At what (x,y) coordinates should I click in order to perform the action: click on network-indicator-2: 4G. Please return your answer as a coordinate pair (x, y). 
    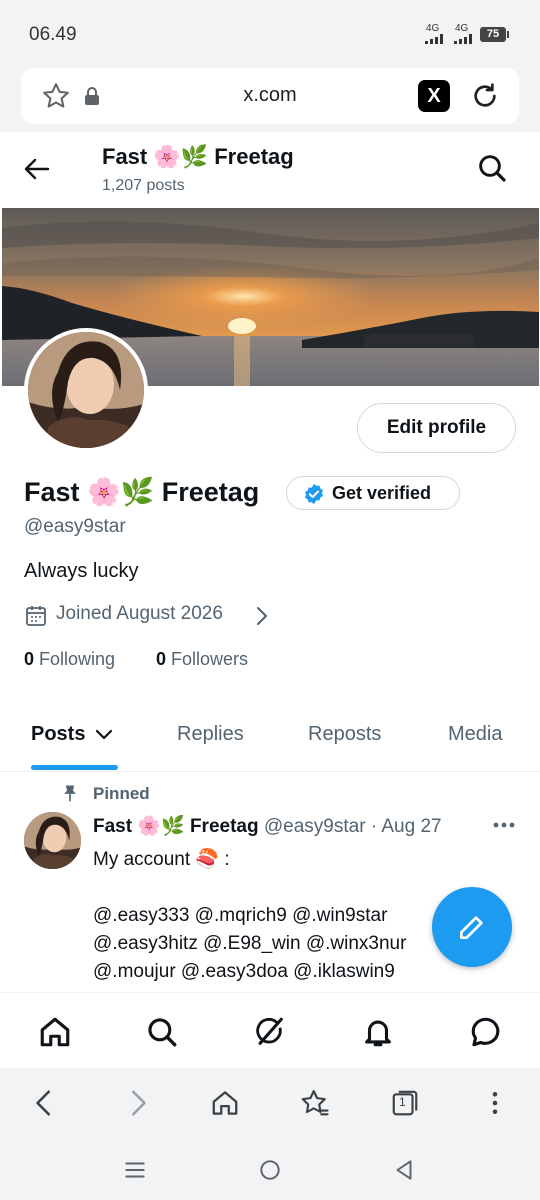
    Looking at the image, I should click on (462, 28).